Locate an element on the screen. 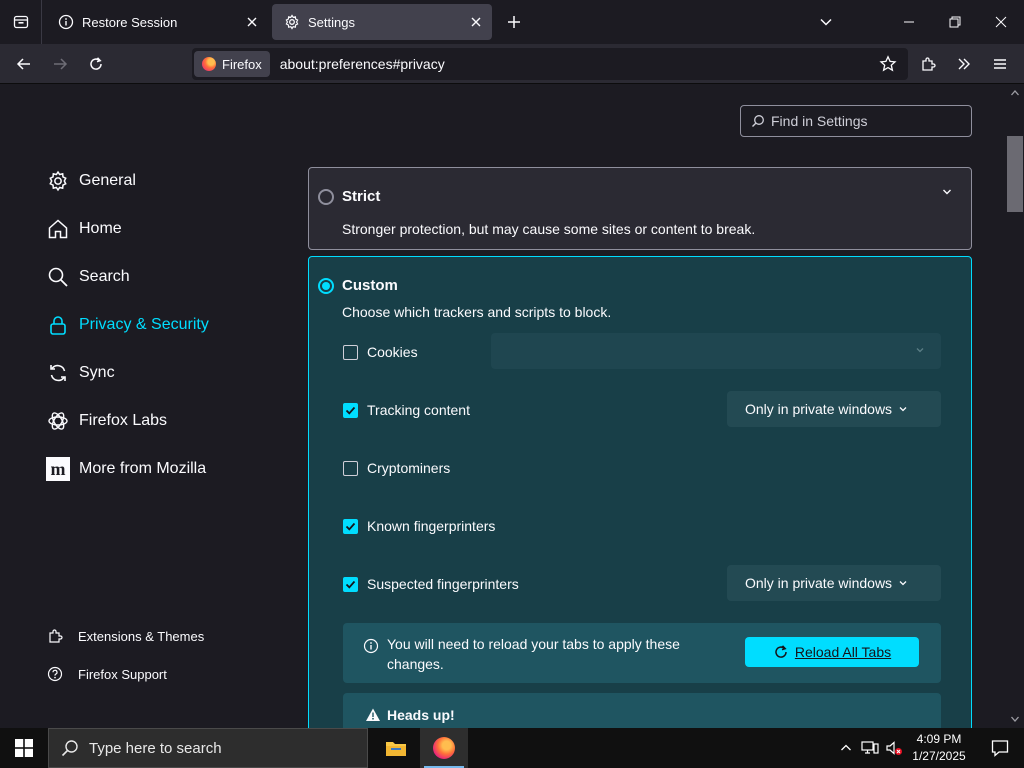 The height and width of the screenshot is (768, 1024). checkmark-icon is located at coordinates (350, 410).